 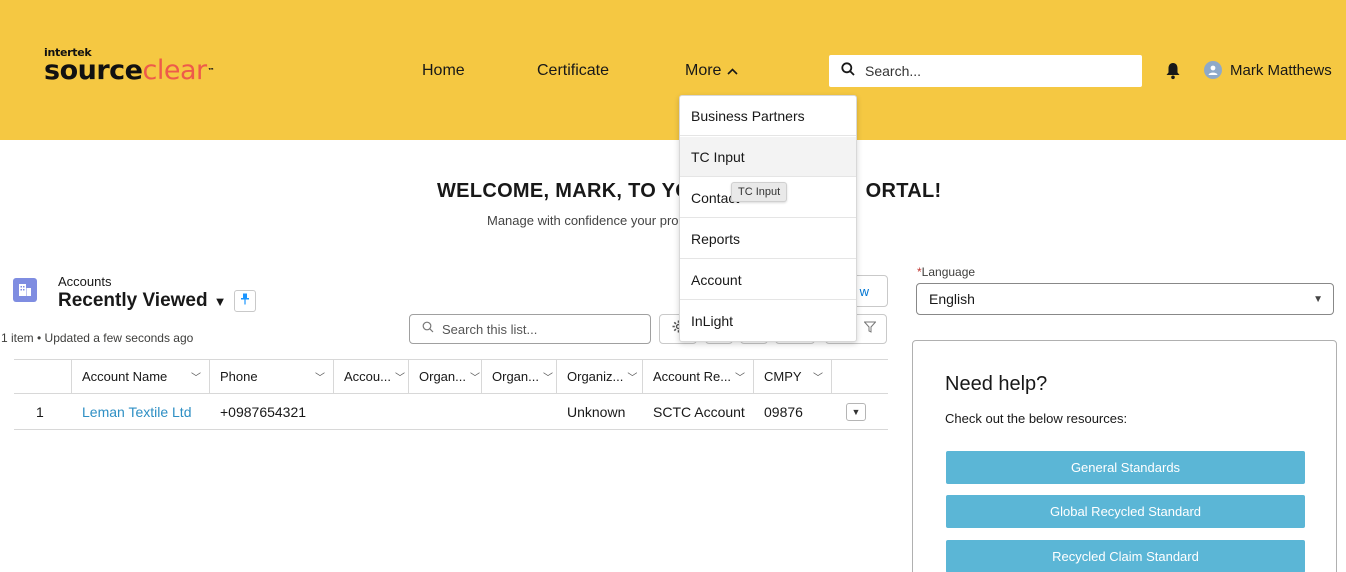 I want to click on global-search-input, so click(x=990, y=71).